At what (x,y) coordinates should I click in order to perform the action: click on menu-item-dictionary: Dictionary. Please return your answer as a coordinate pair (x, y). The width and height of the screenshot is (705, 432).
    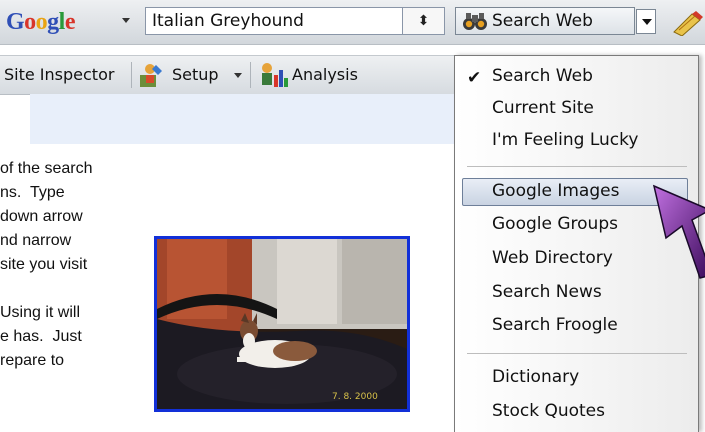
    Looking at the image, I should click on (535, 377).